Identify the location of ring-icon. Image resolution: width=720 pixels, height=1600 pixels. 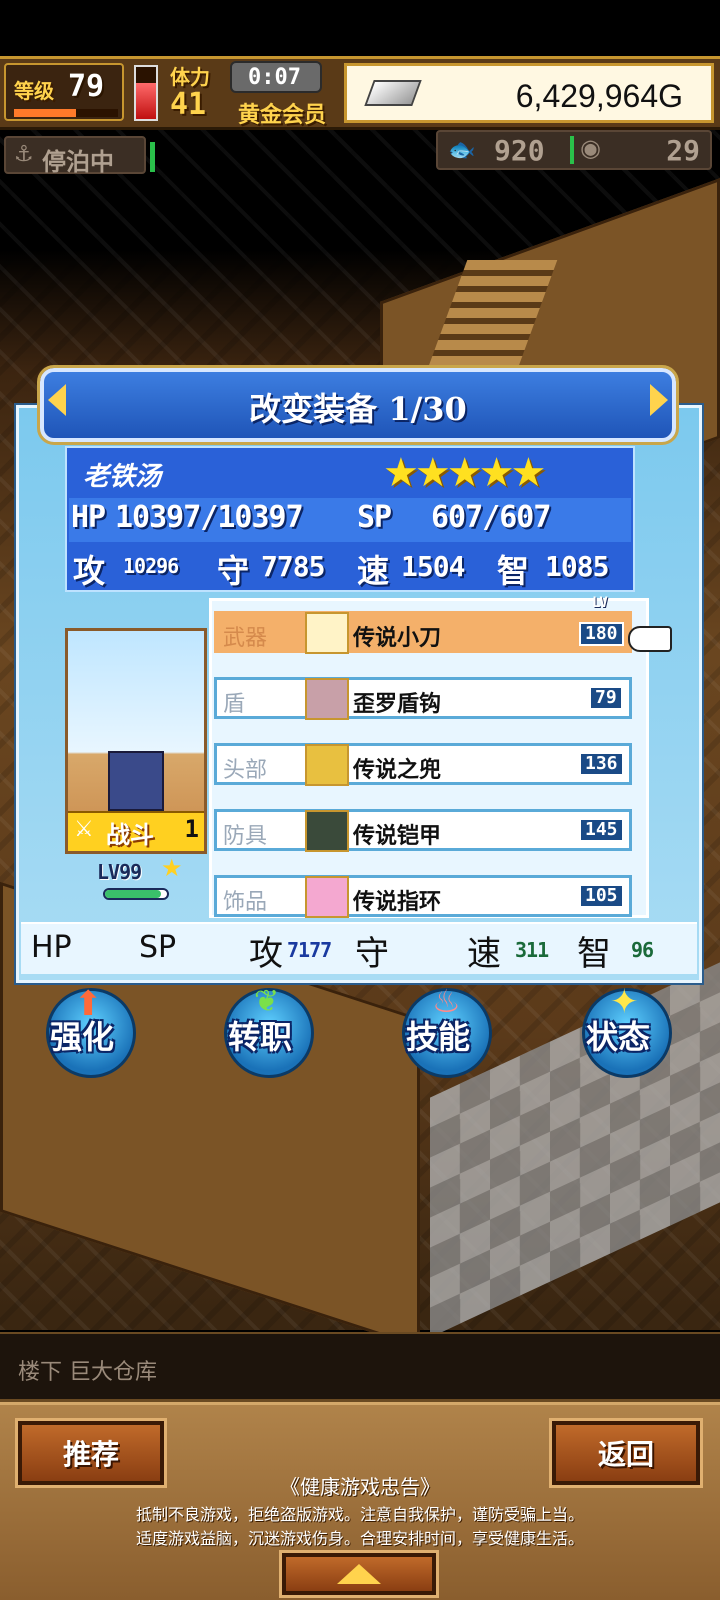
(327, 897).